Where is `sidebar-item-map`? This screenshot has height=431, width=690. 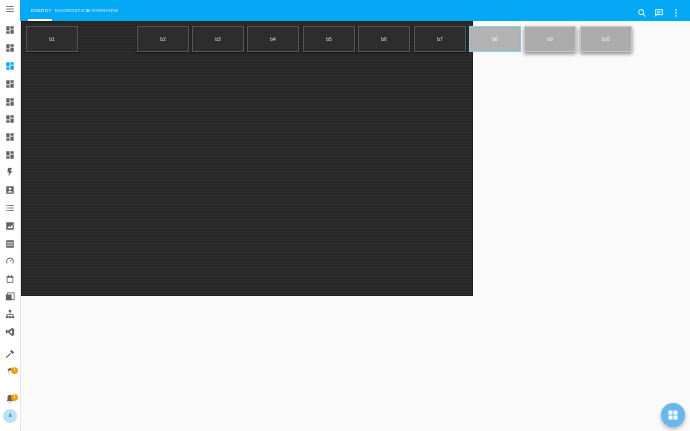 sidebar-item-map is located at coordinates (10, 190).